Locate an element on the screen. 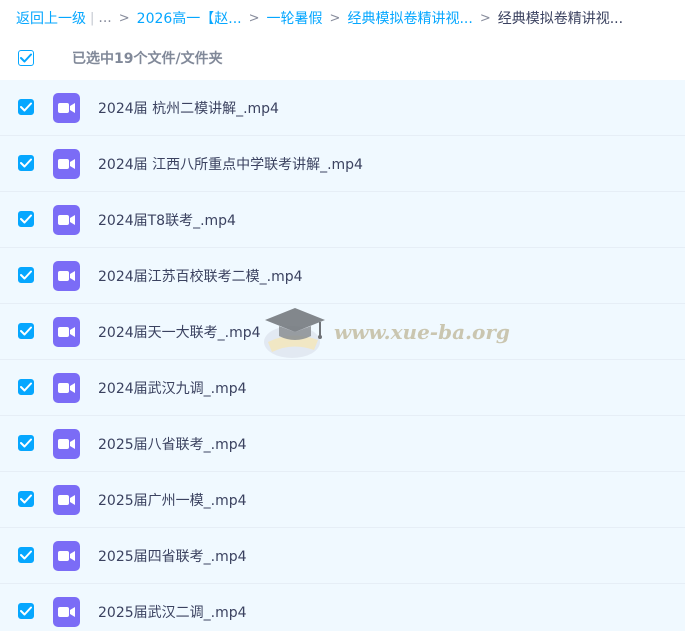  file-row: 2024届 江西八所重点中学联考讲解_.mp4 is located at coordinates (342, 164).